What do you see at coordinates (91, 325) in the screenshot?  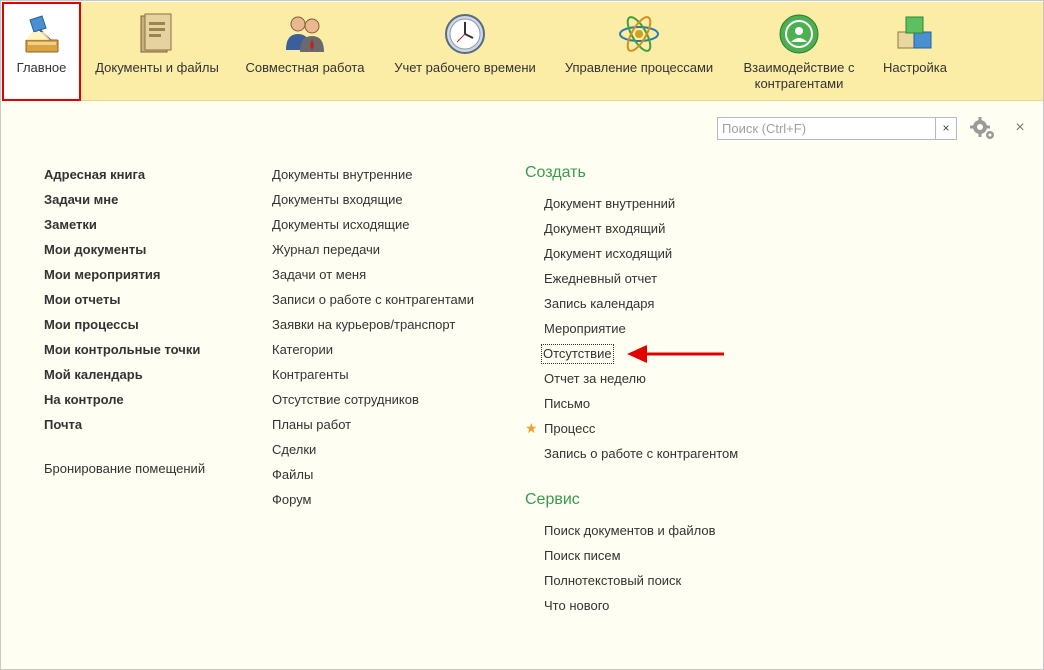 I see `link-my-processes: Мои процессы` at bounding box center [91, 325].